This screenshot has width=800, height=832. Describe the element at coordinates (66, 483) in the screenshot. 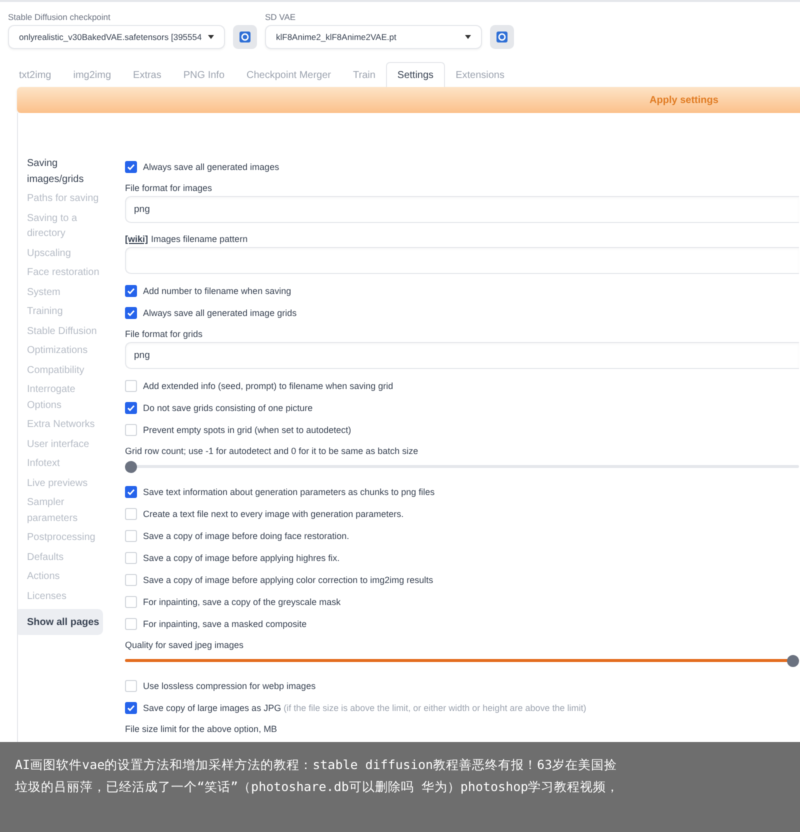

I see `sidebar-item: Live previews` at that location.